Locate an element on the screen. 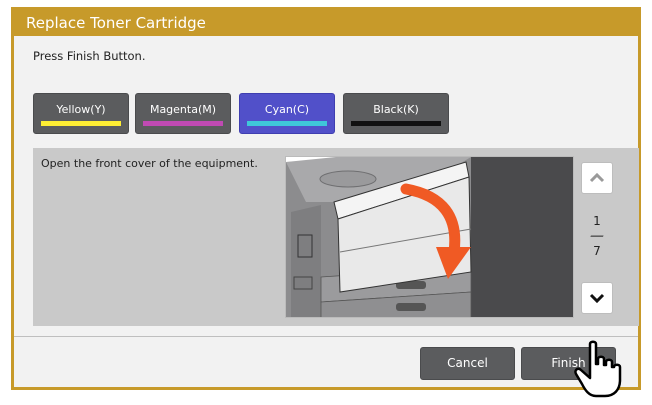  page-indicator: 1 — 7 is located at coordinates (597, 236).